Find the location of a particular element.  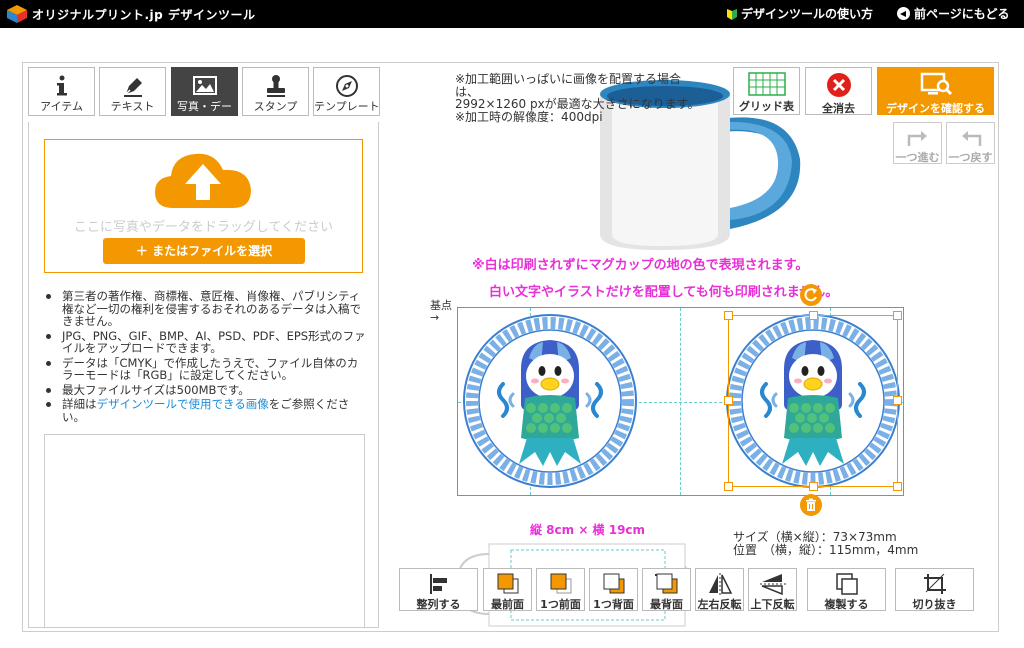

resize-handle-t is located at coordinates (813, 315).